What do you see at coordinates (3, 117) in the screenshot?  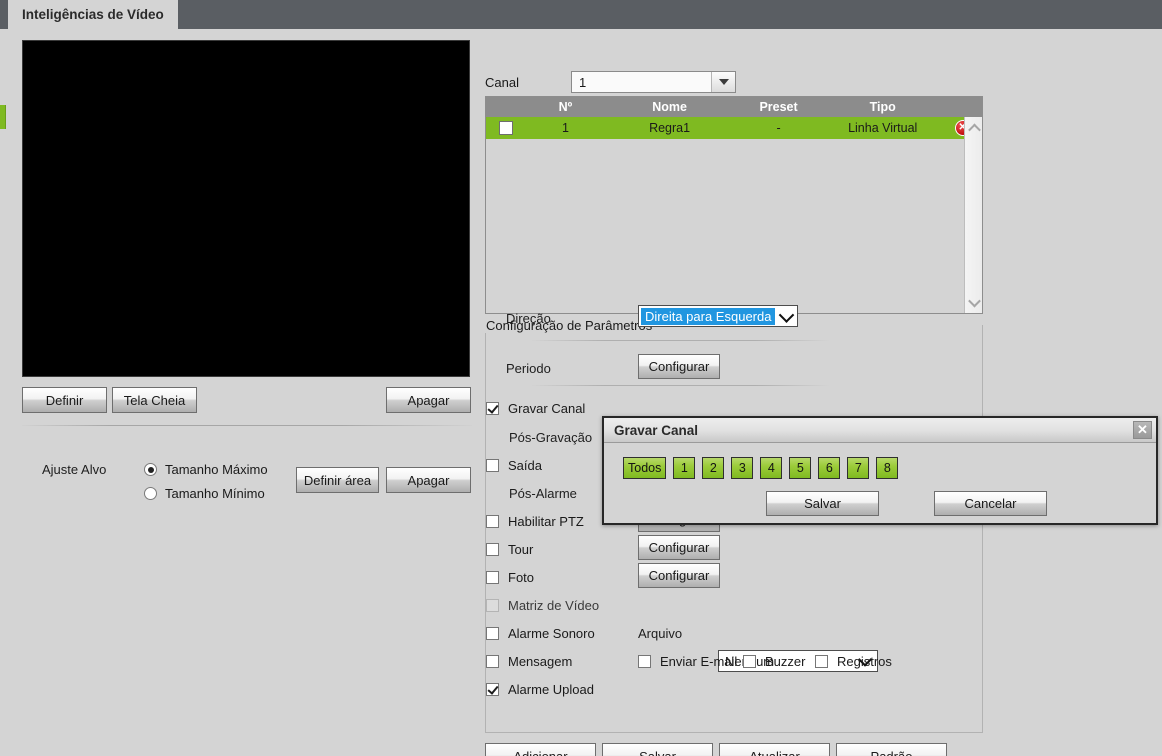 I see `side-indicator-strip` at bounding box center [3, 117].